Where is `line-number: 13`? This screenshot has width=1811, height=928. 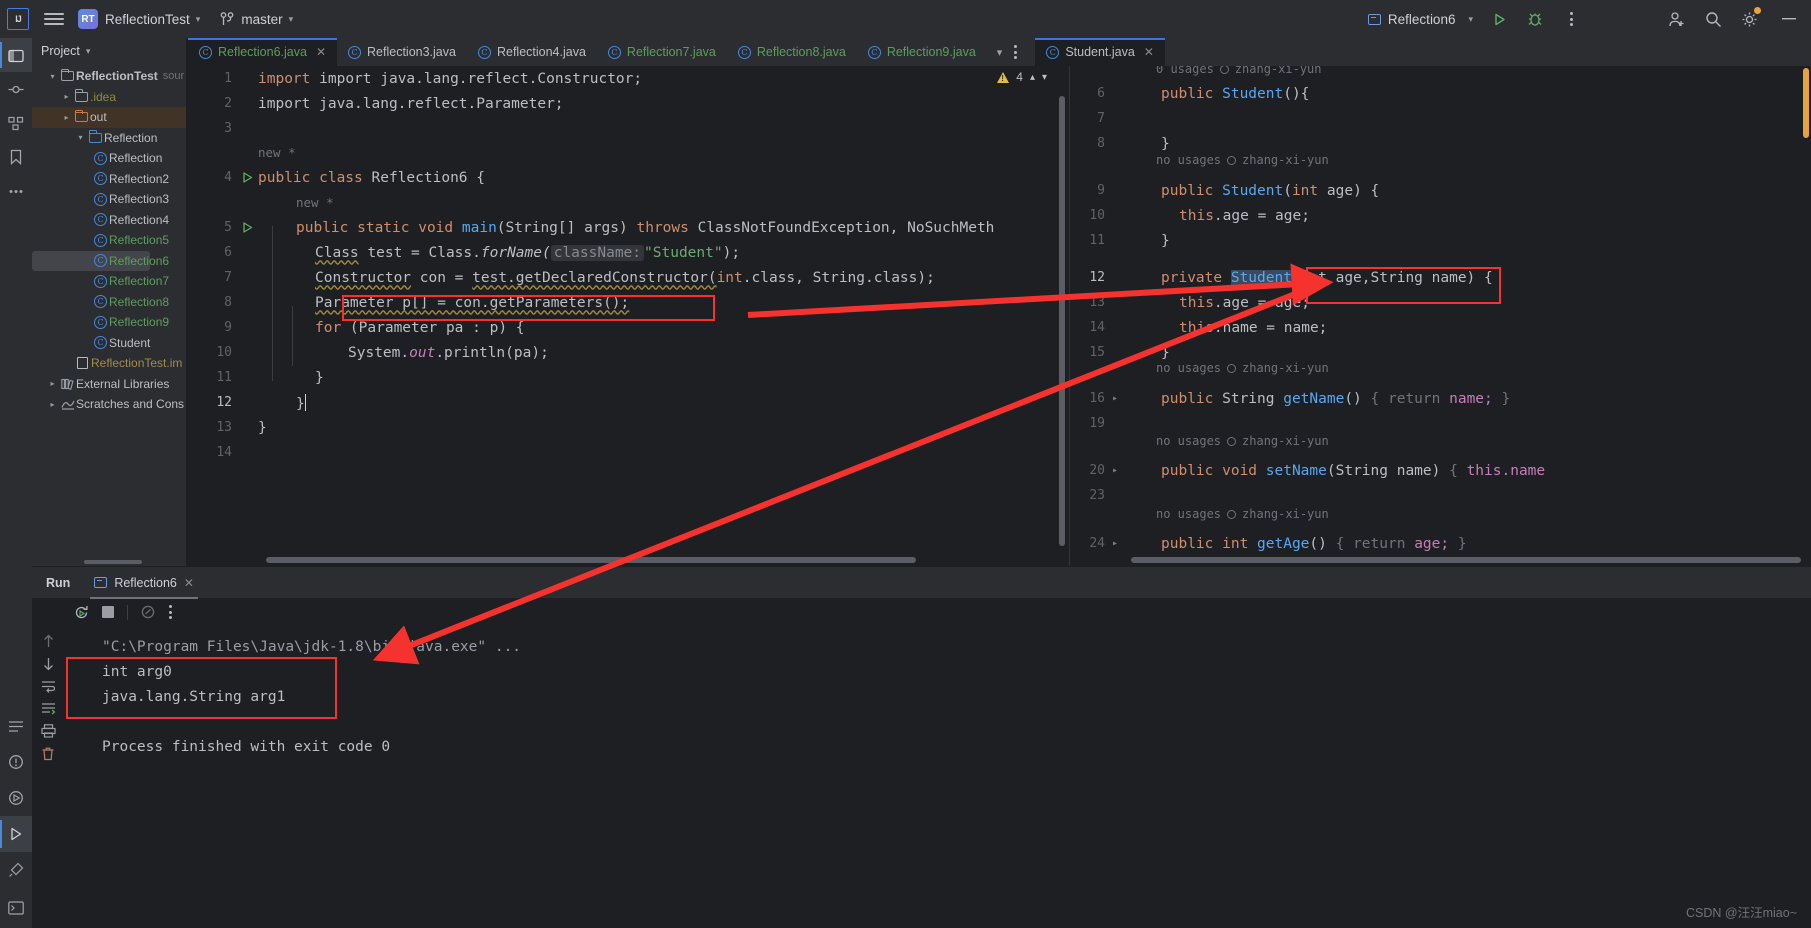
line-number: 13 is located at coordinates (224, 427).